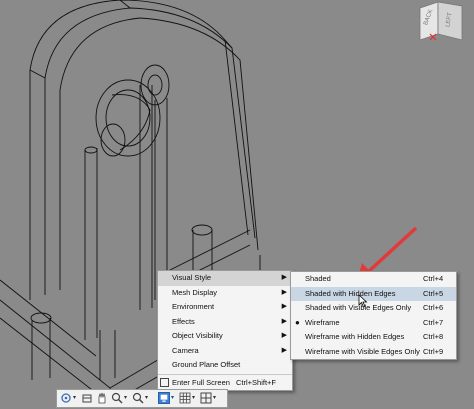 Image resolution: width=474 pixels, height=409 pixels. What do you see at coordinates (102, 398) in the screenshot?
I see `pan-icon` at bounding box center [102, 398].